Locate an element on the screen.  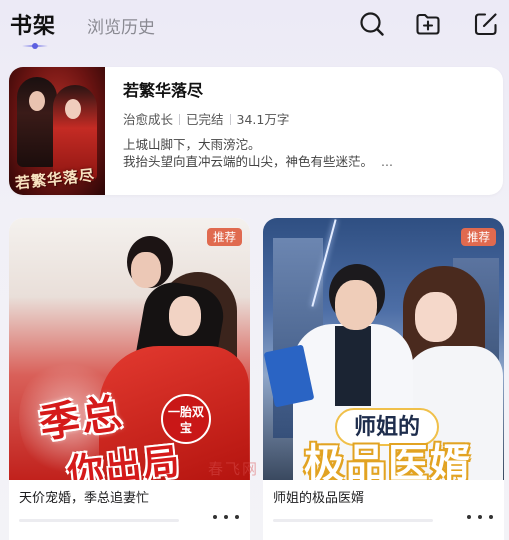
book-genre: 治愈成长 is located at coordinates (148, 119).